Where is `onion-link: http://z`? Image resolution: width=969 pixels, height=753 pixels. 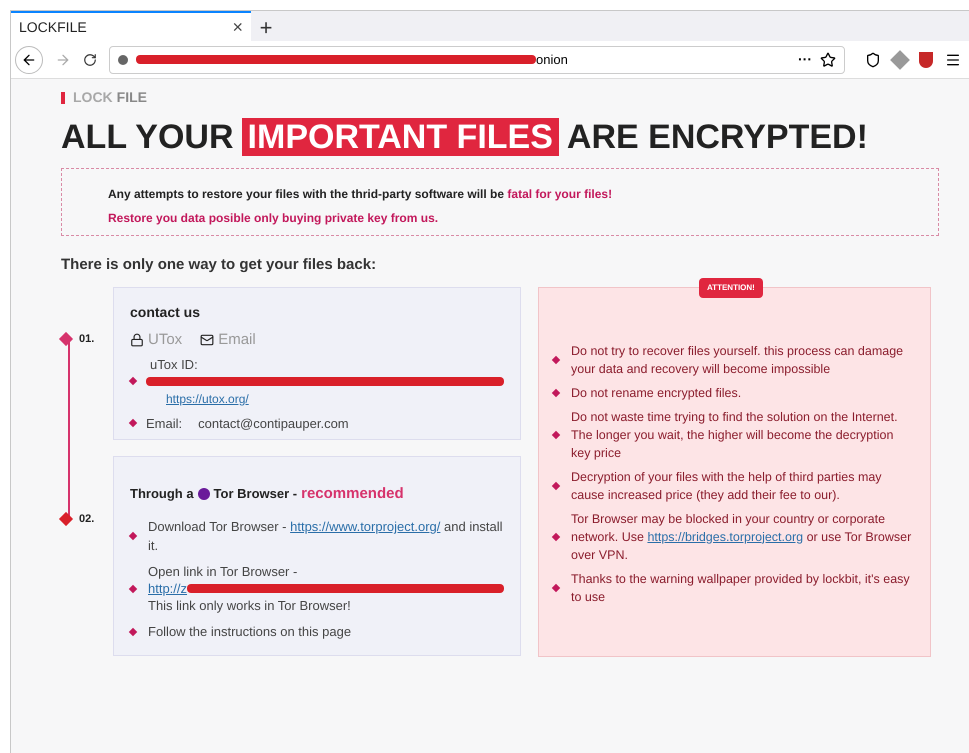 onion-link: http://z is located at coordinates (168, 588).